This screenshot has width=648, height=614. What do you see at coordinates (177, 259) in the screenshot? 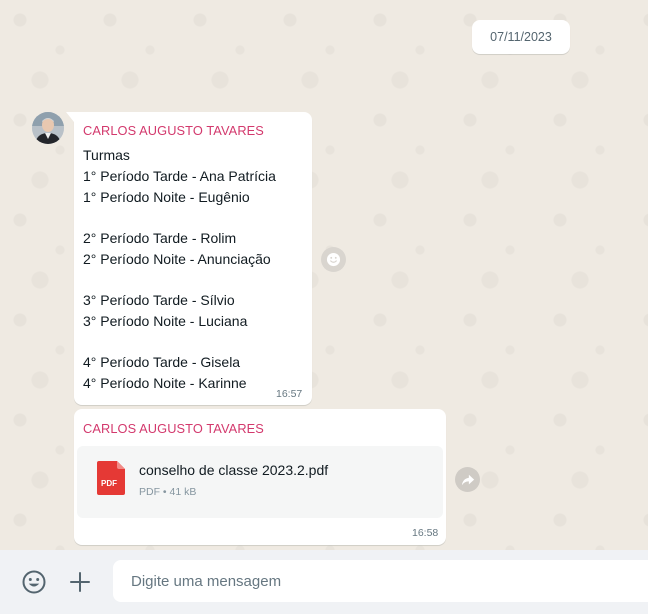
I see `message-text-line: 2° Período Noite - Anunciação` at bounding box center [177, 259].